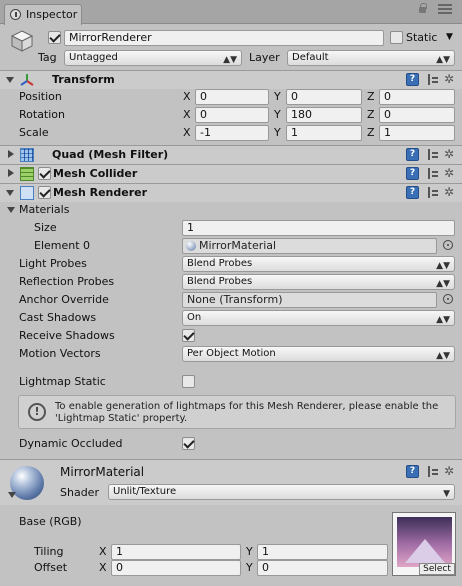  I want to click on static-dropdown-arrow: ▼, so click(449, 37).